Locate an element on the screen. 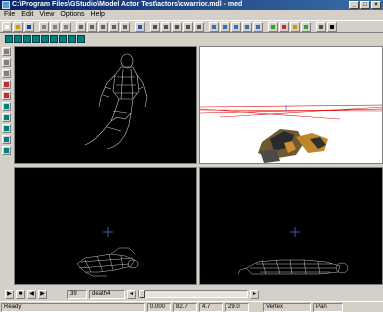  lighting-icon is located at coordinates (273, 26).